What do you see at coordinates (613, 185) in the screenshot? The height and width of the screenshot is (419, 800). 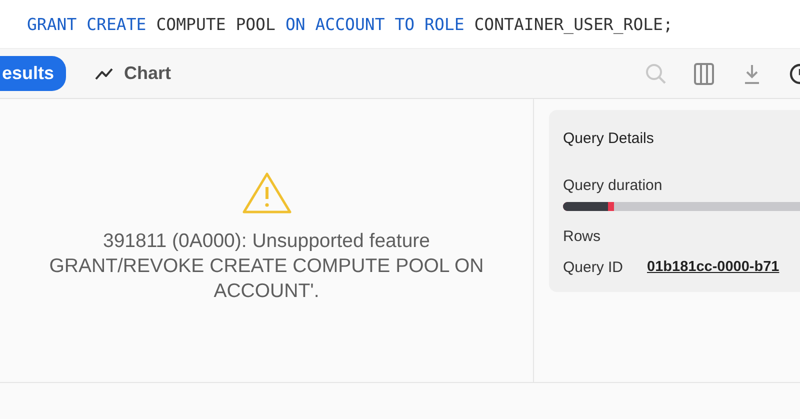 I see `duration-label: Query duration` at bounding box center [613, 185].